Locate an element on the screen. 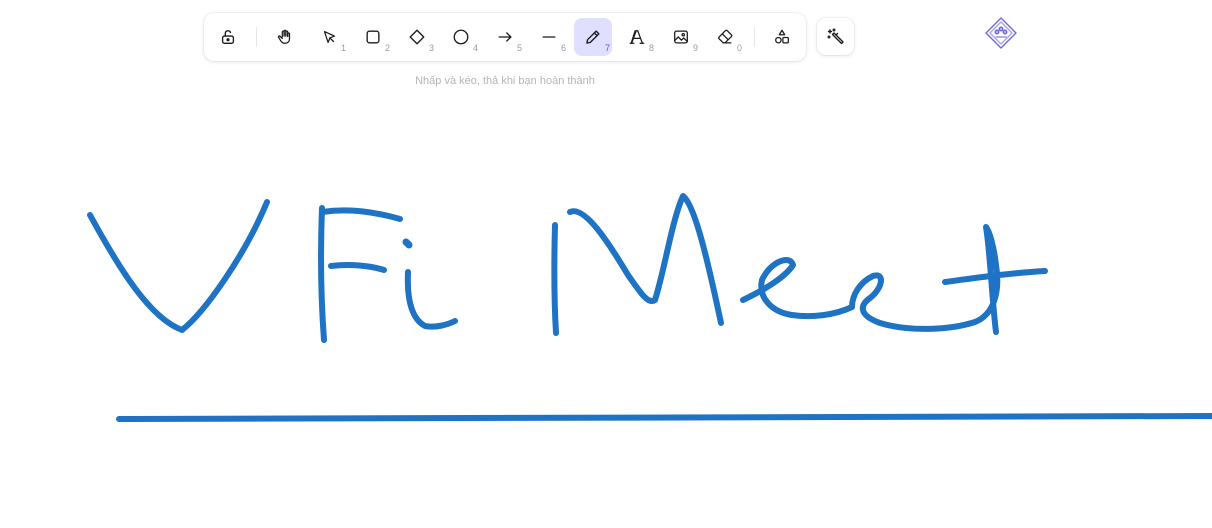  tool-key-hint: 9 is located at coordinates (695, 48).